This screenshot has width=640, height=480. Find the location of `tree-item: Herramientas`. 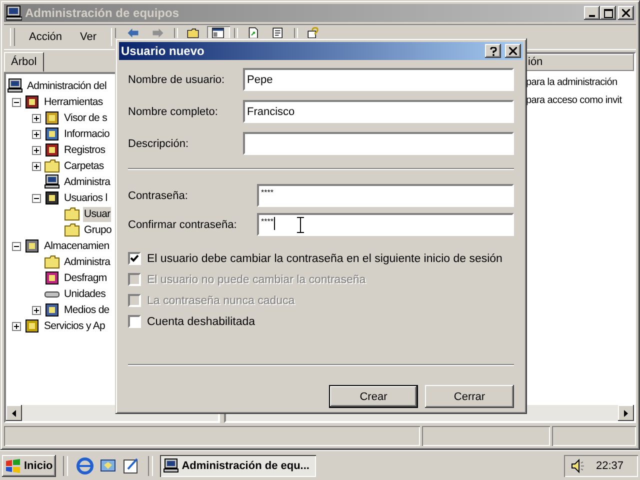

tree-item: Herramientas is located at coordinates (73, 102).